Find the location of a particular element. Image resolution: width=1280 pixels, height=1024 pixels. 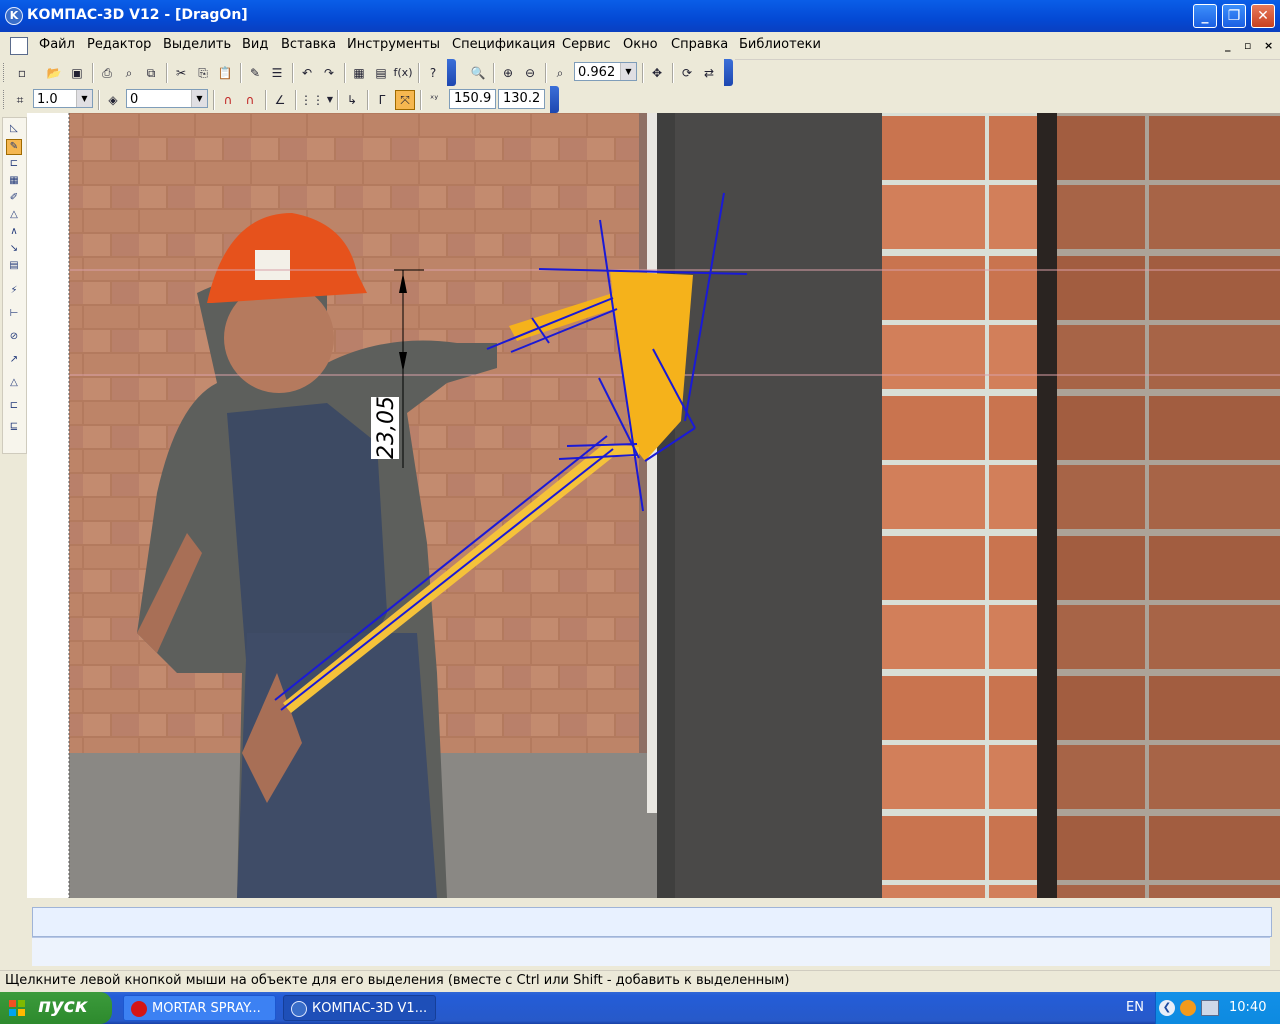

sub-tool-5-icon: △ is located at coordinates (14, 383).